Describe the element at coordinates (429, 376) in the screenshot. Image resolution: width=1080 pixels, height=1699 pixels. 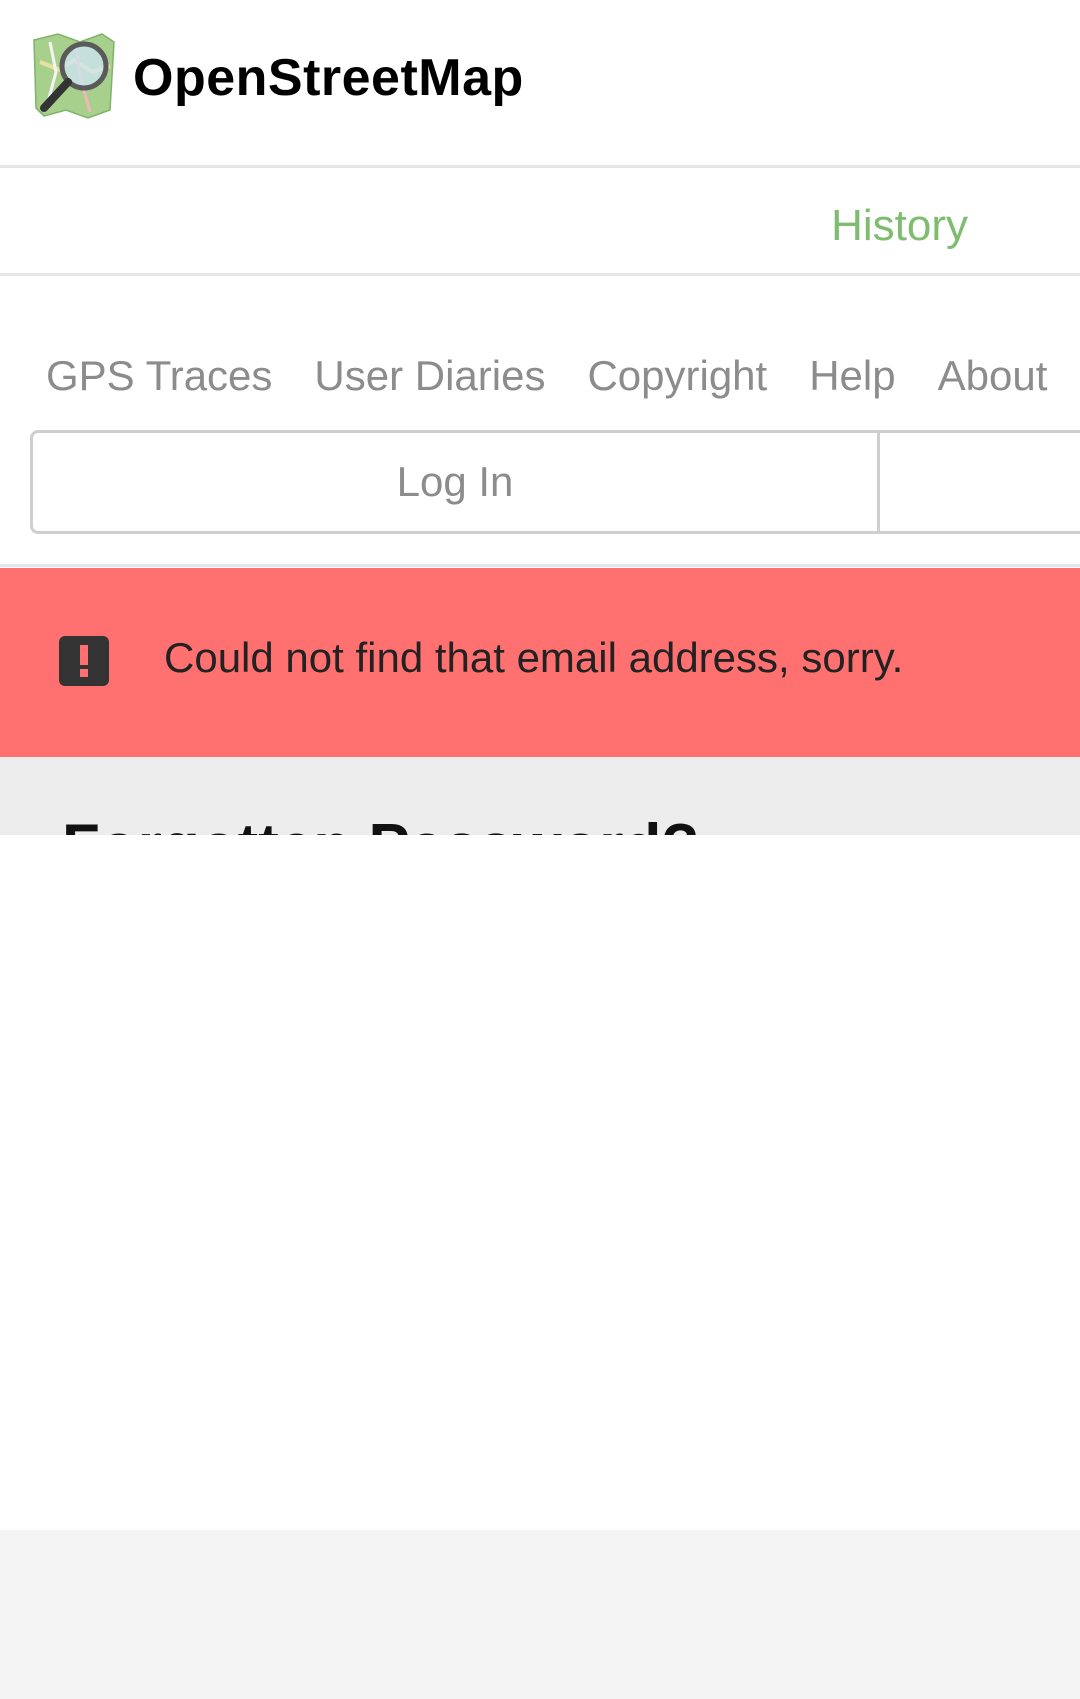
I see `nav-item-user-diaries: User Diaries` at that location.